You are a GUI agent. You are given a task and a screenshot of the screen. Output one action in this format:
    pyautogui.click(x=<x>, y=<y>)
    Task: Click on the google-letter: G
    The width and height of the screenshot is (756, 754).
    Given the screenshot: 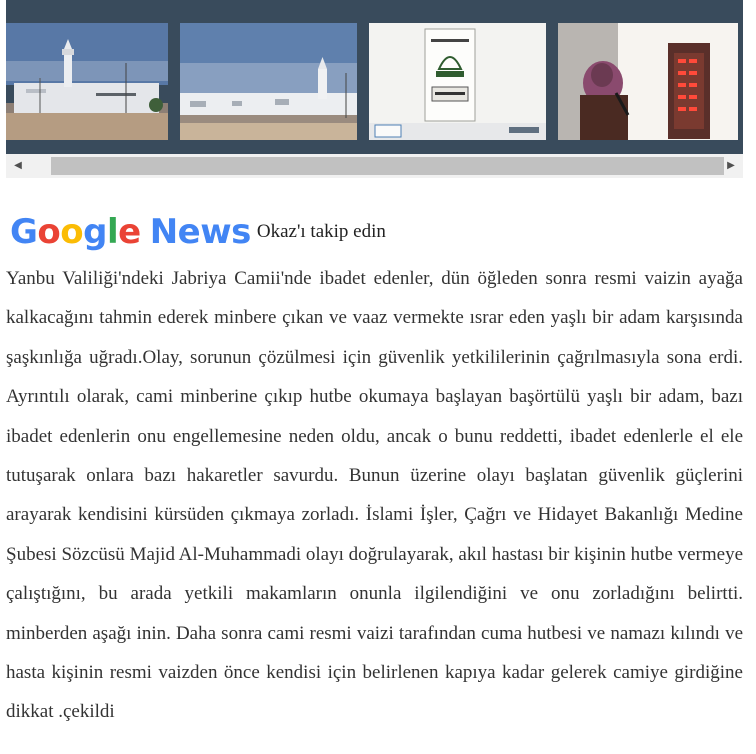 What is the action you would take?
    pyautogui.click(x=24, y=232)
    